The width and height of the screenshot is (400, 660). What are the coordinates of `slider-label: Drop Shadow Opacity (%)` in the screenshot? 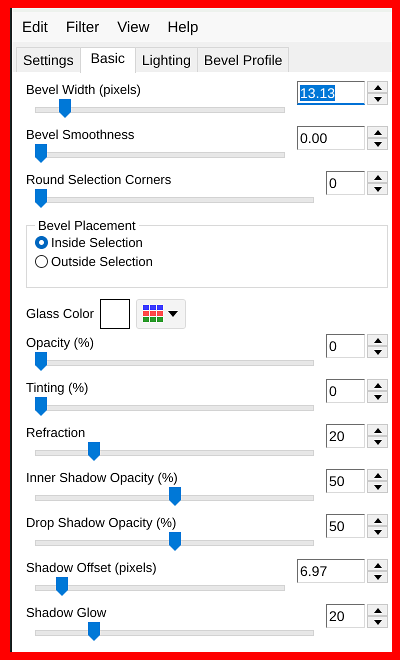 It's located at (102, 523).